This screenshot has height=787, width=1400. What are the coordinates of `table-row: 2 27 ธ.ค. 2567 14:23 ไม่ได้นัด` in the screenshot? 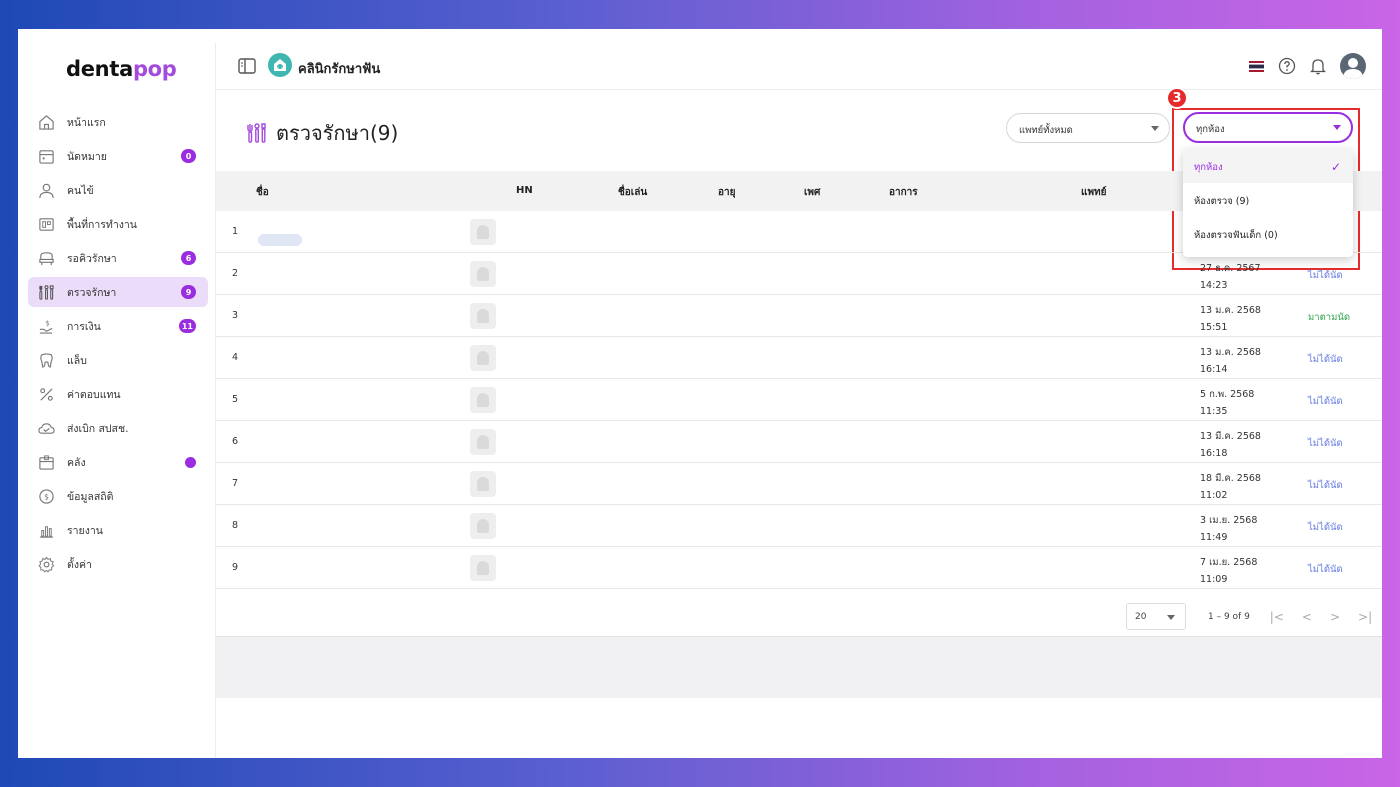 It's located at (799, 274).